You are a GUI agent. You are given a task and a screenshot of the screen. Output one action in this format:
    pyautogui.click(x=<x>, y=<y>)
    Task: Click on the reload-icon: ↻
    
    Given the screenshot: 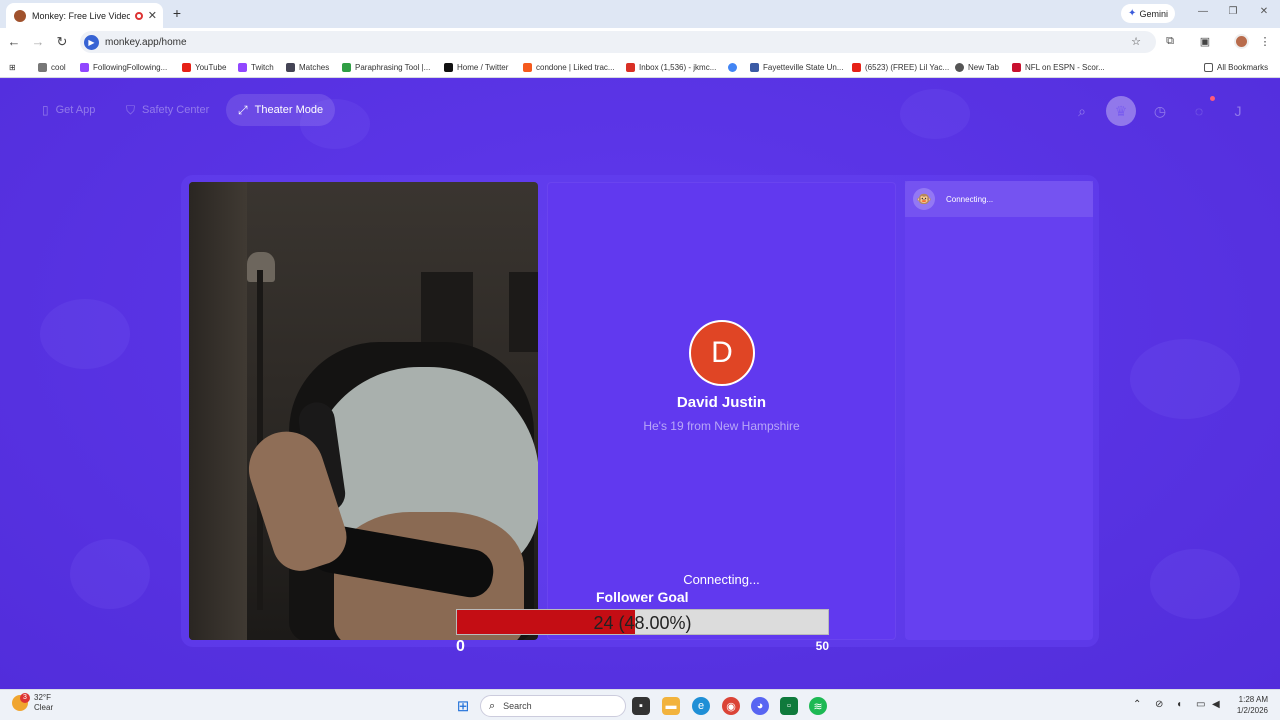 What is the action you would take?
    pyautogui.click(x=62, y=42)
    